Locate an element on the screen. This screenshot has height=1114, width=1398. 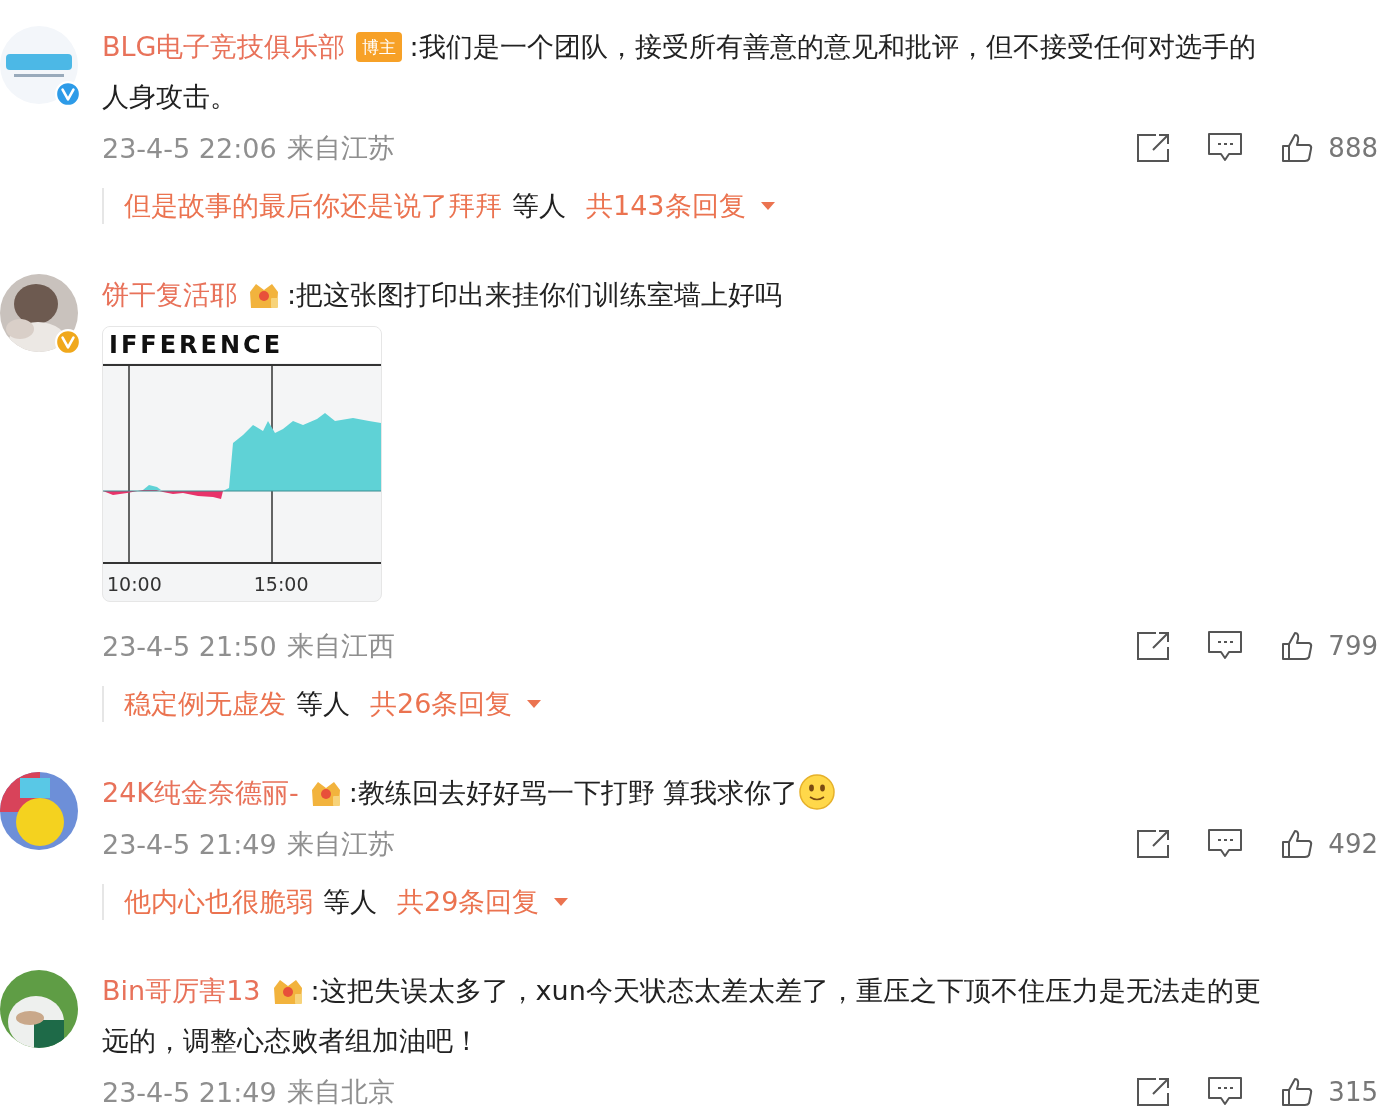
user-name: Bin哥厉害13 is located at coordinates (181, 990).